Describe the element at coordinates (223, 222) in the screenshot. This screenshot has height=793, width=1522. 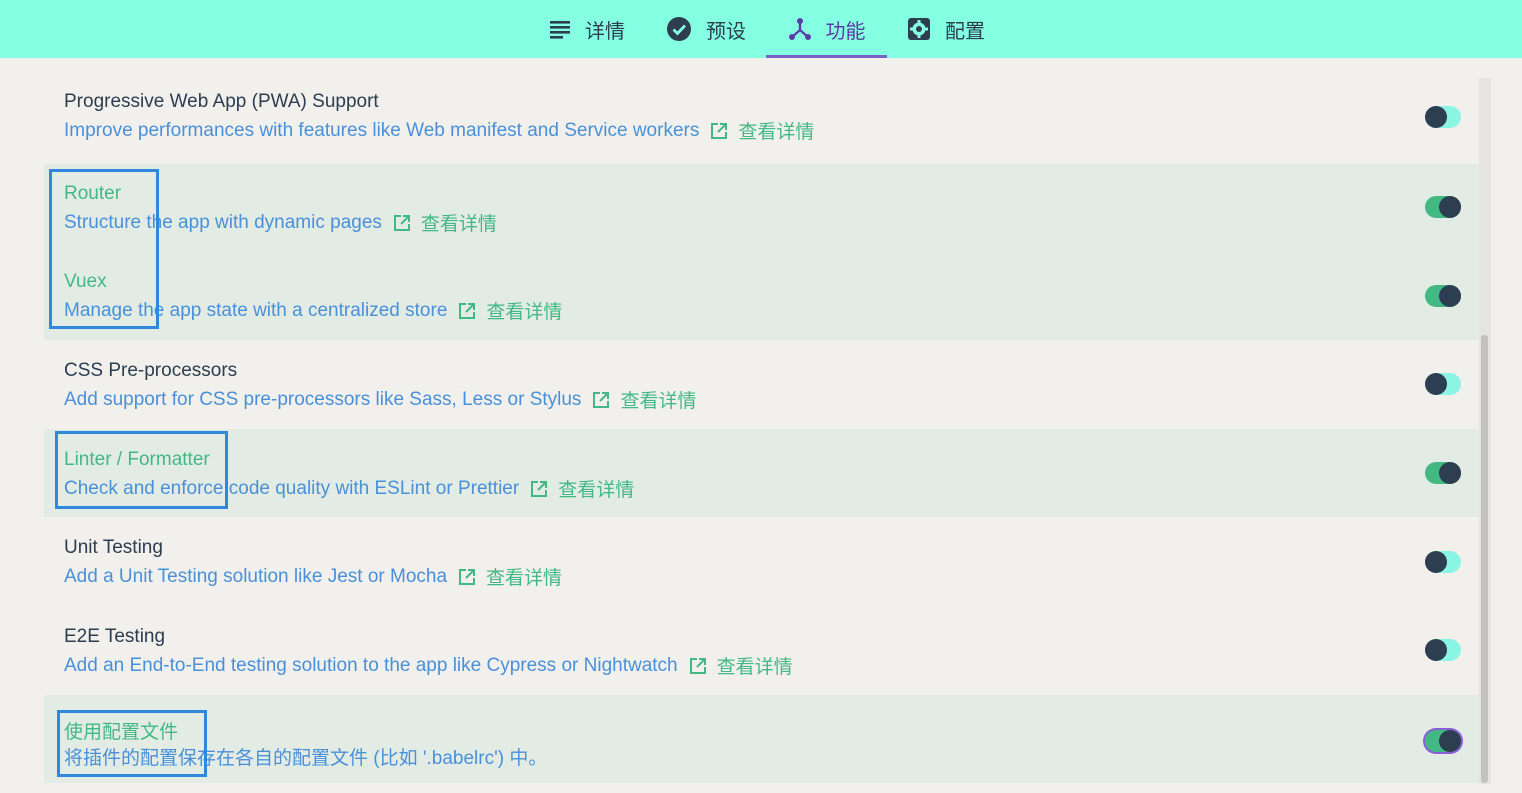
I see `feature-description-text: Structure the app with dynamic pages` at that location.